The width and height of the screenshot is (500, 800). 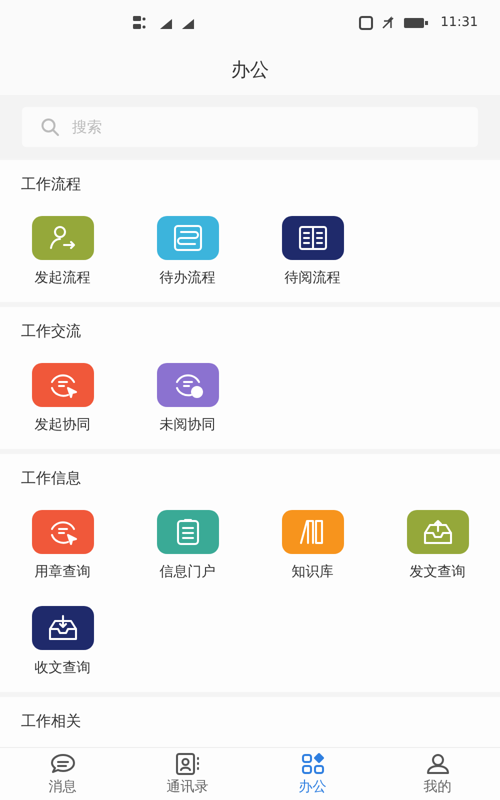 I want to click on app-label: 发起协同, so click(x=62, y=425).